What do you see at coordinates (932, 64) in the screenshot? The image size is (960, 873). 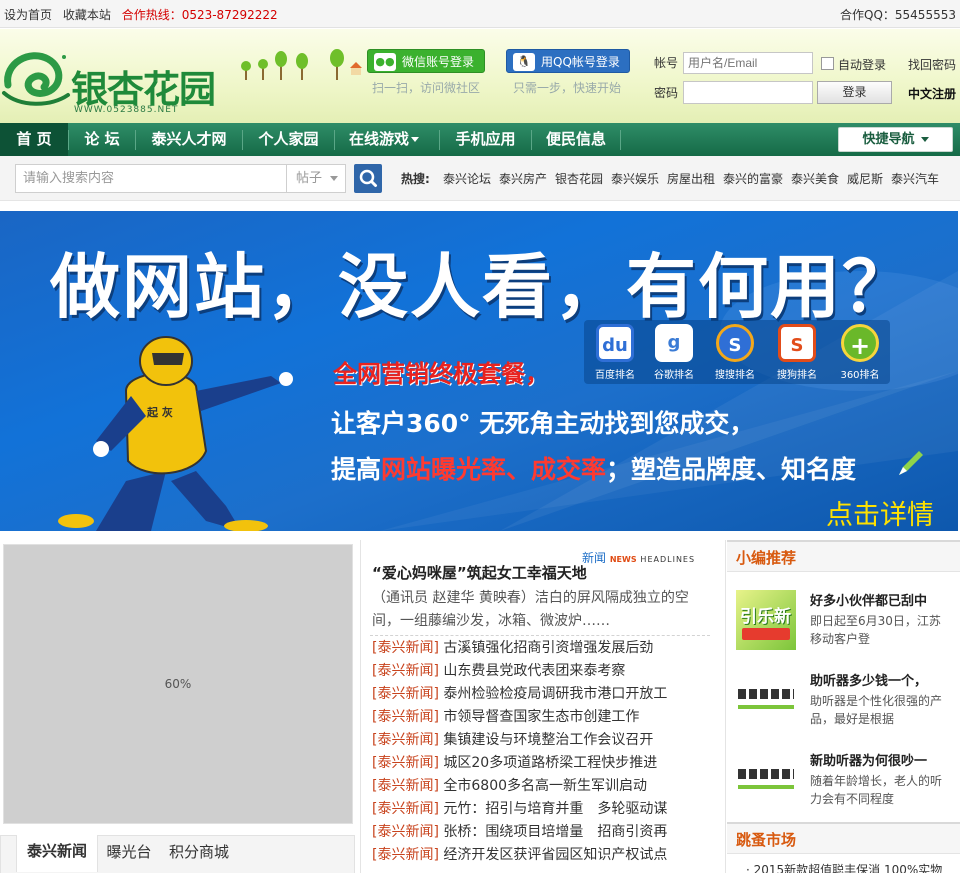 I see `forgot-password-link: 找回密码` at bounding box center [932, 64].